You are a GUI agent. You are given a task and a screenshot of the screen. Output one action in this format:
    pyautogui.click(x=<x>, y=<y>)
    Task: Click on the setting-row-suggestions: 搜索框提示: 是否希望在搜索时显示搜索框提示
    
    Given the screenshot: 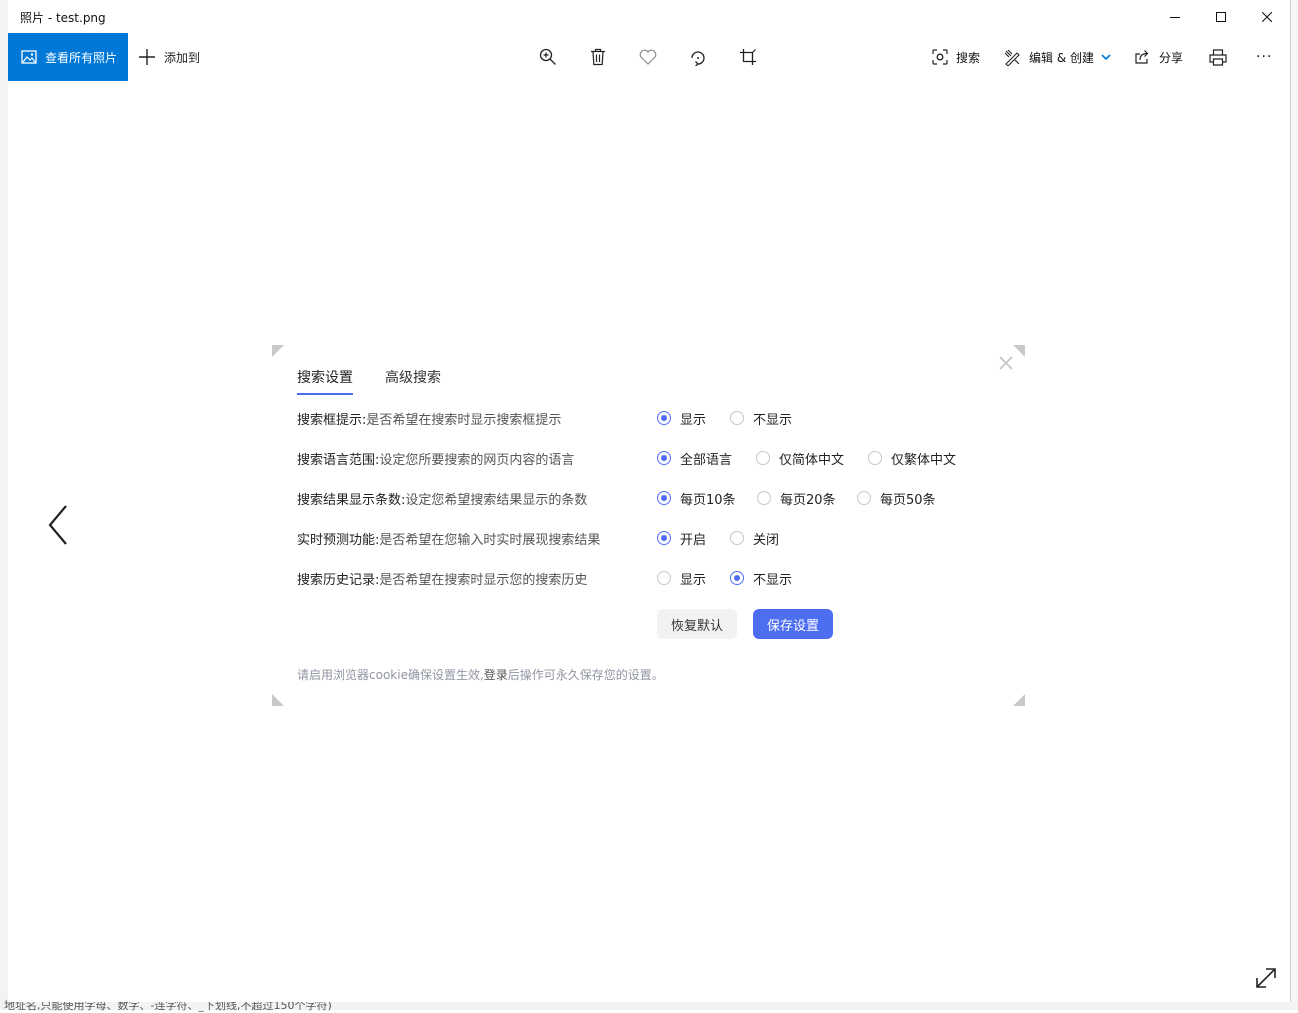 What is the action you would take?
    pyautogui.click(x=429, y=418)
    